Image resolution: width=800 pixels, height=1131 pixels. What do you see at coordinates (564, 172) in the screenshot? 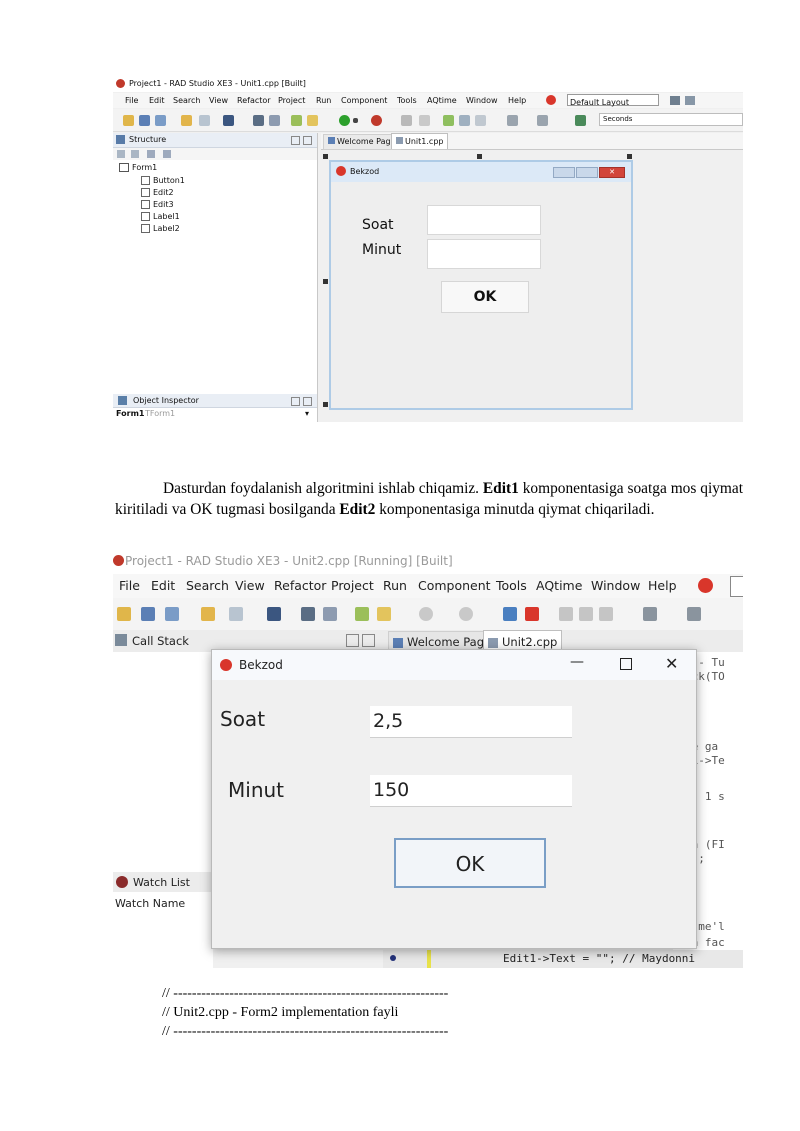
I see `minimize-button` at bounding box center [564, 172].